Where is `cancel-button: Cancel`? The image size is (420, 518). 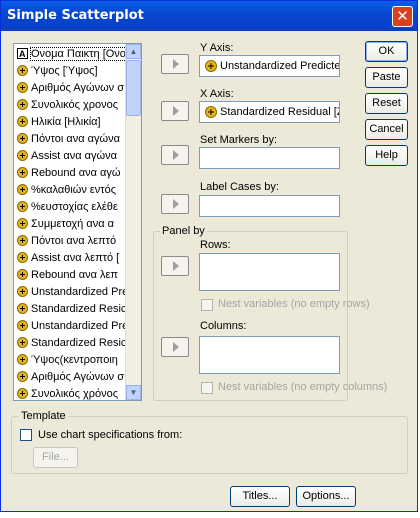 cancel-button: Cancel is located at coordinates (386, 129).